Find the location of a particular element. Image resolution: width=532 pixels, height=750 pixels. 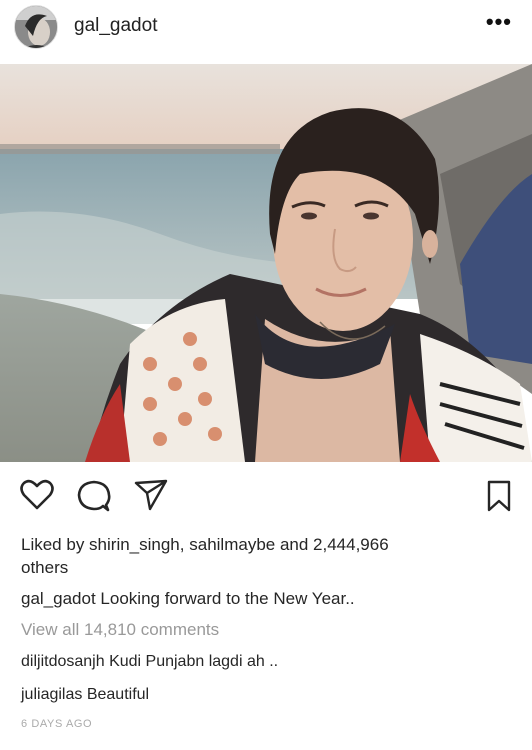

comment-item: diljitdosanjh Kudi Punjabn lagdi ah .. is located at coordinates (149, 662).